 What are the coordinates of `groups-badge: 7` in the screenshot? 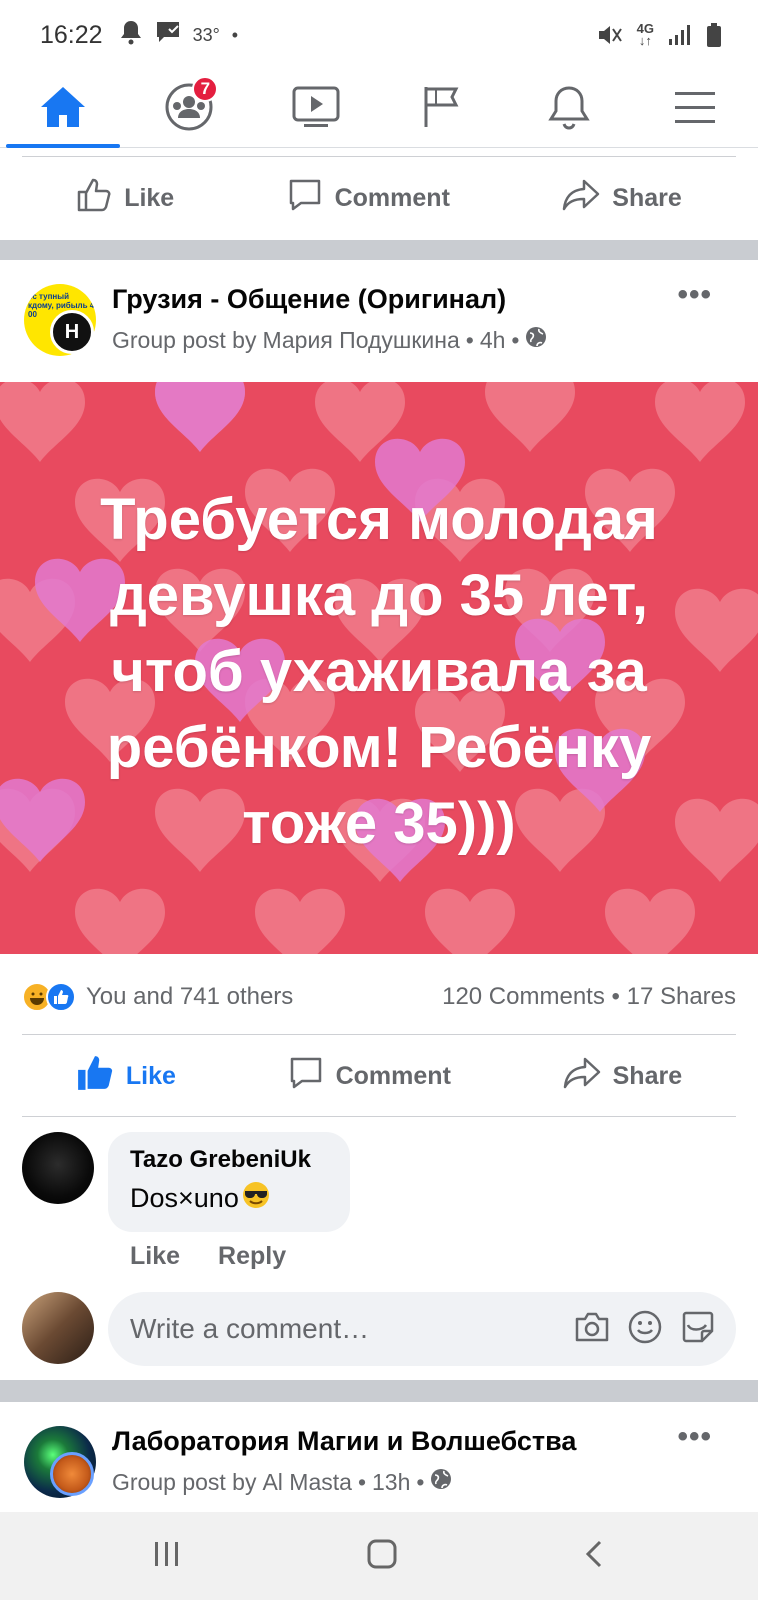 It's located at (205, 89).